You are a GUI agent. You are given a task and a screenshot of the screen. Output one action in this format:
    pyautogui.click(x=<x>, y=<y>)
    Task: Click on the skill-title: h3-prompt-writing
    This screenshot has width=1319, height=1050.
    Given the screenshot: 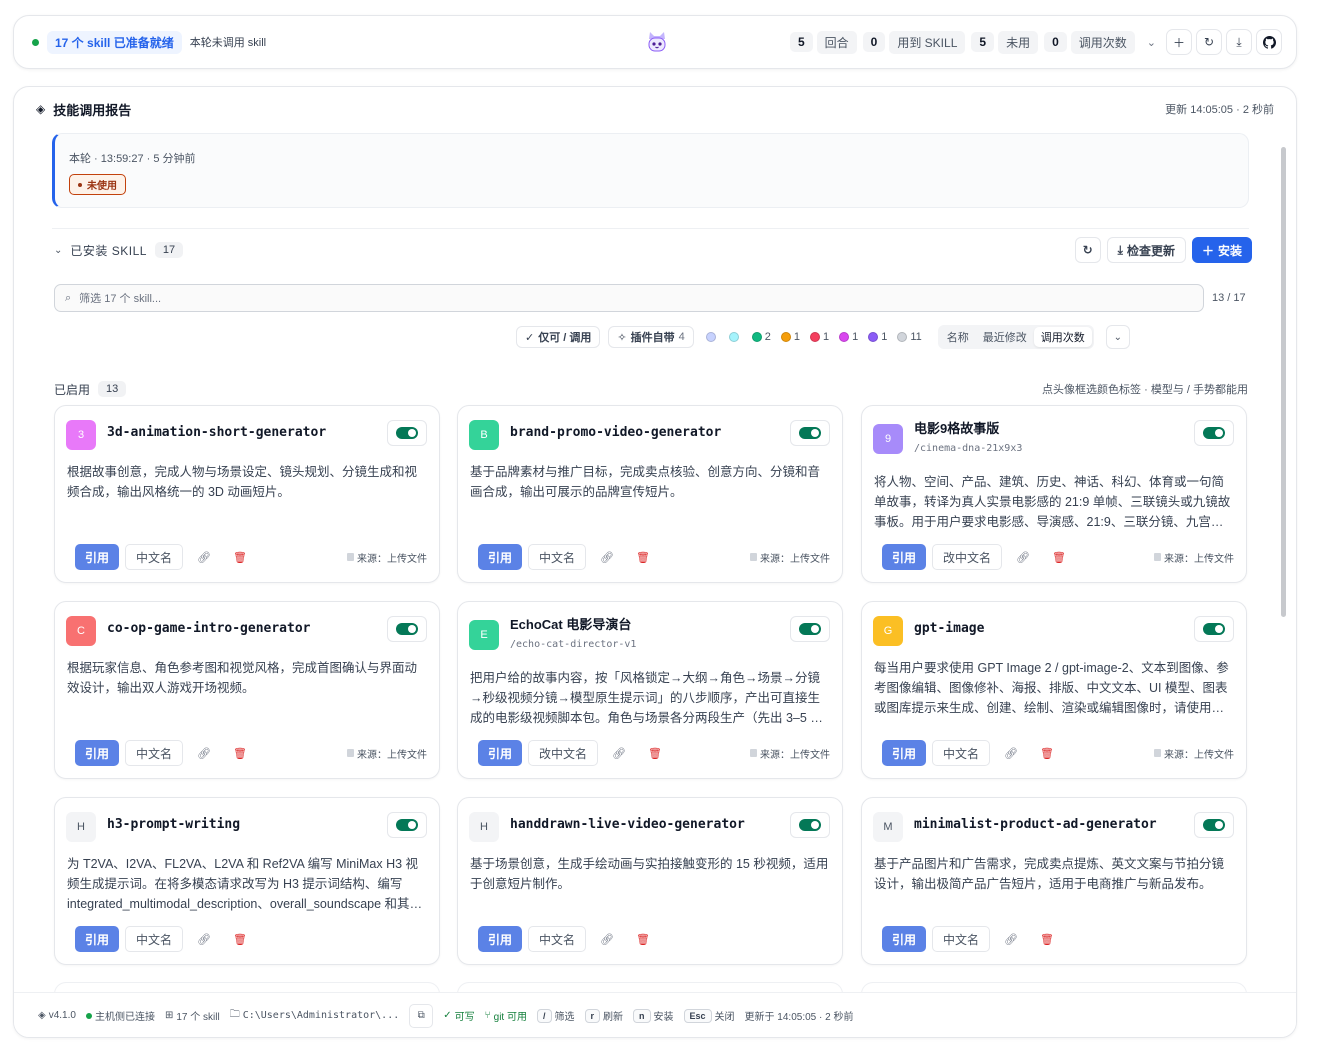 What is the action you would take?
    pyautogui.click(x=174, y=824)
    